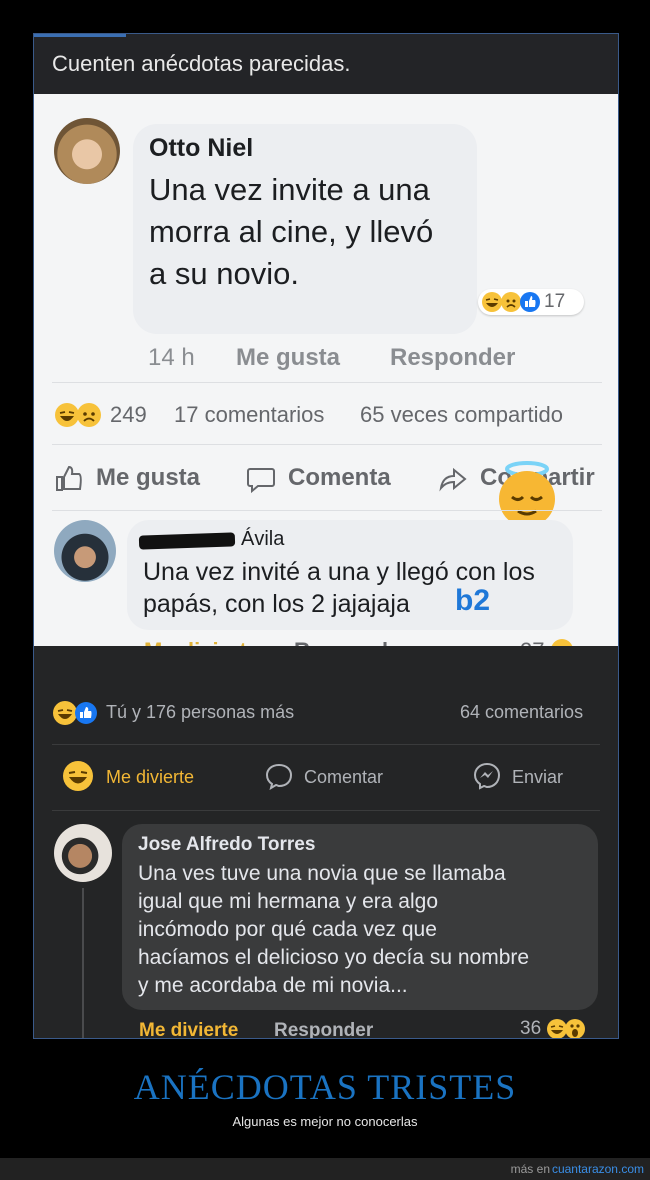  What do you see at coordinates (291, 231) in the screenshot?
I see `comment-text-line: morra al cine, y llevó` at bounding box center [291, 231].